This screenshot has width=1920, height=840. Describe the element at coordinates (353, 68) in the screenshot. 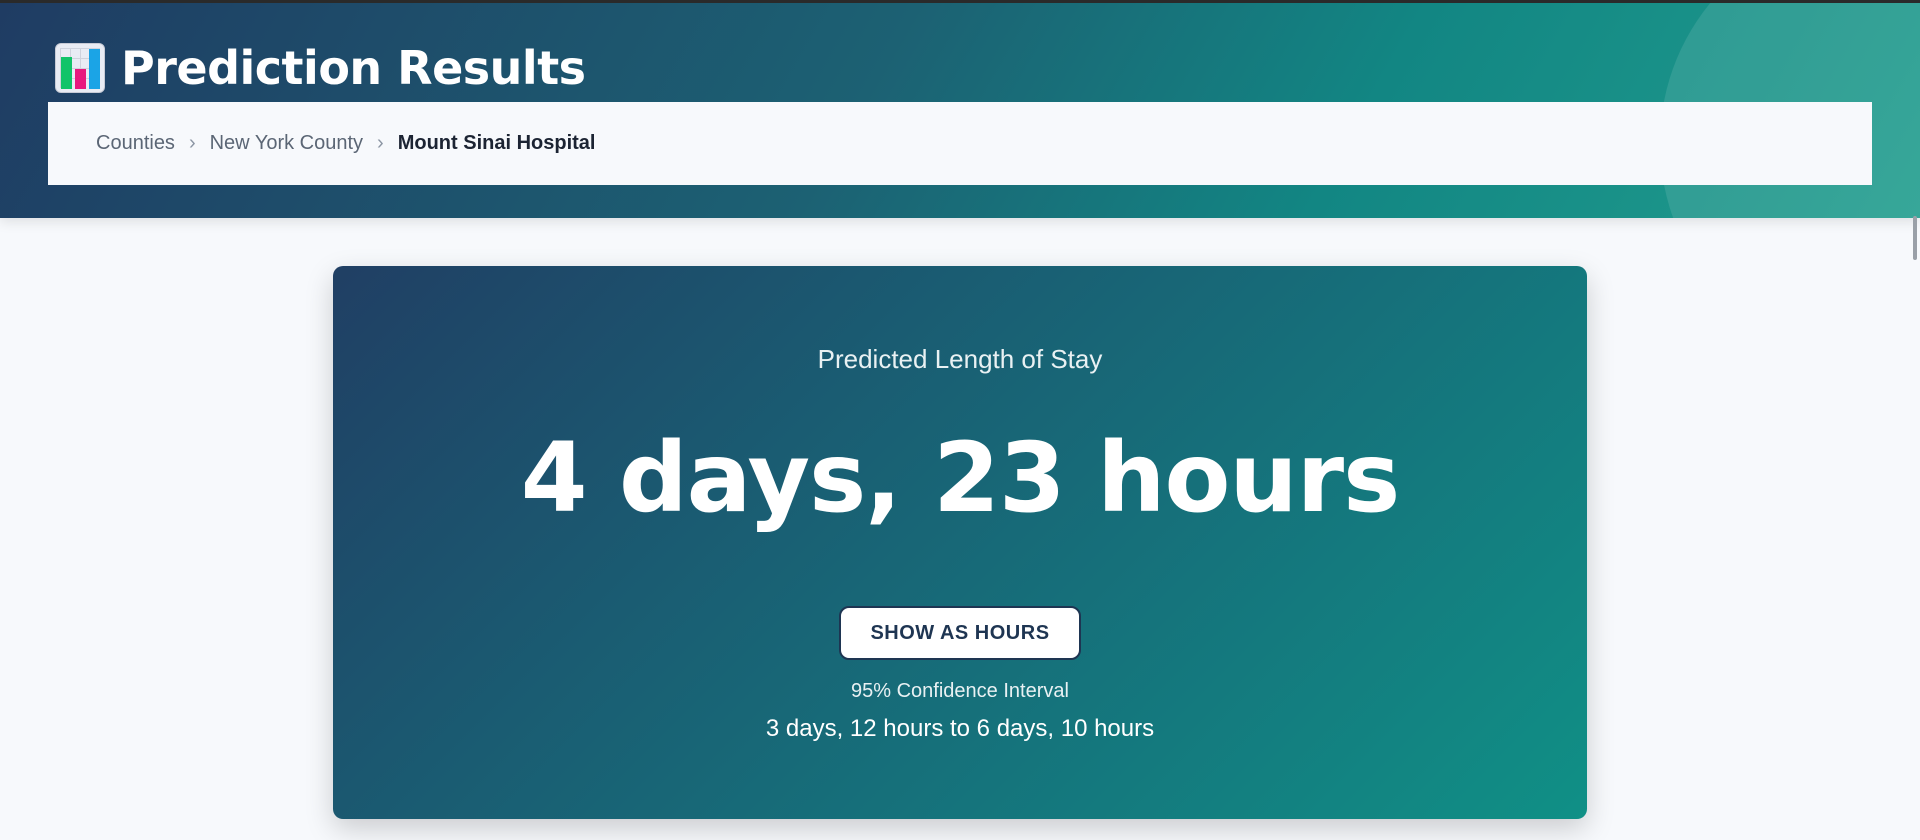

I see `page-title: Prediction Results` at that location.